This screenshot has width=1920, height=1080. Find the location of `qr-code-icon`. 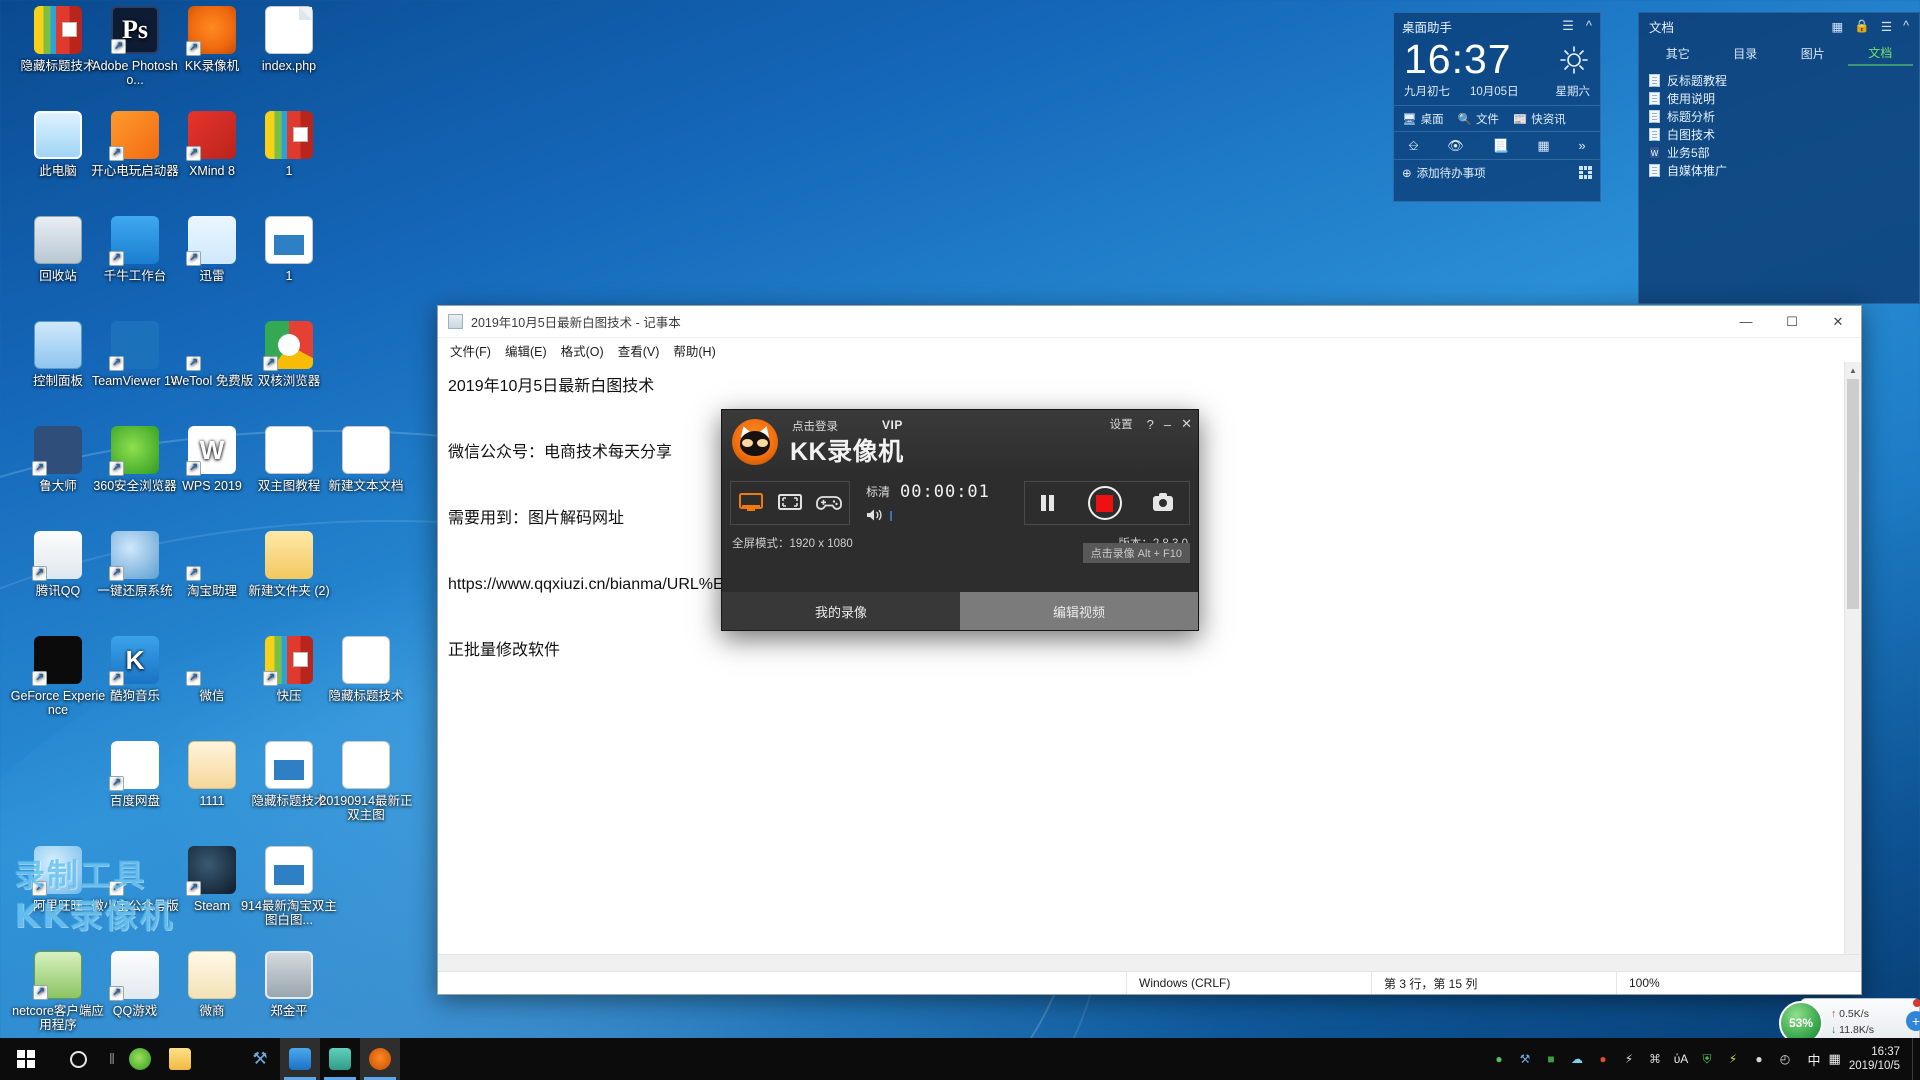

qr-code-icon is located at coordinates (1585, 172).